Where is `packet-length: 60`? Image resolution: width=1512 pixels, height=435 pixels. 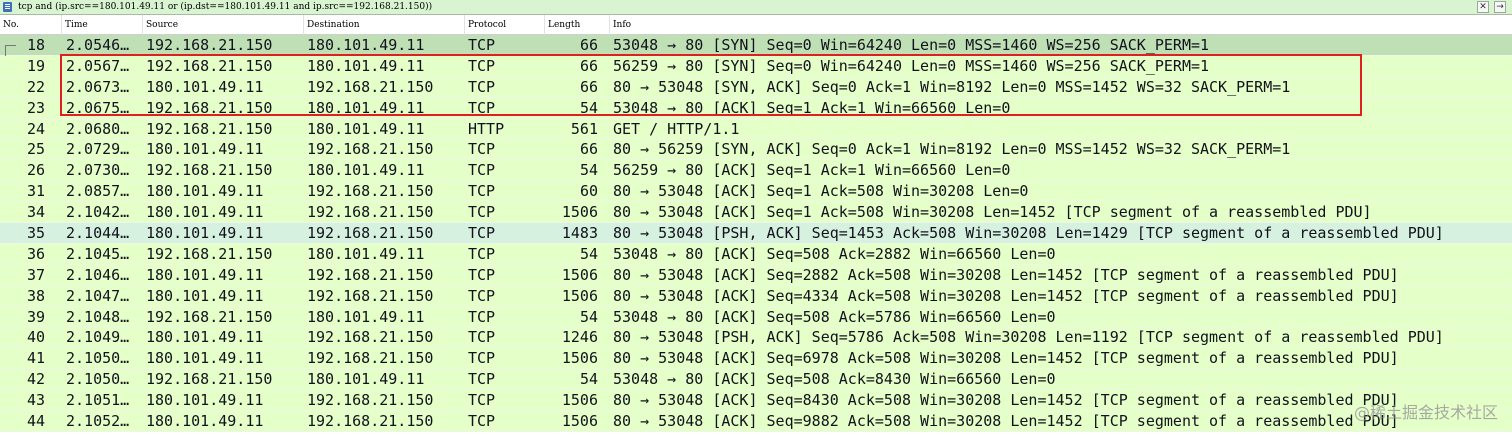
packet-length: 60 is located at coordinates (588, 191).